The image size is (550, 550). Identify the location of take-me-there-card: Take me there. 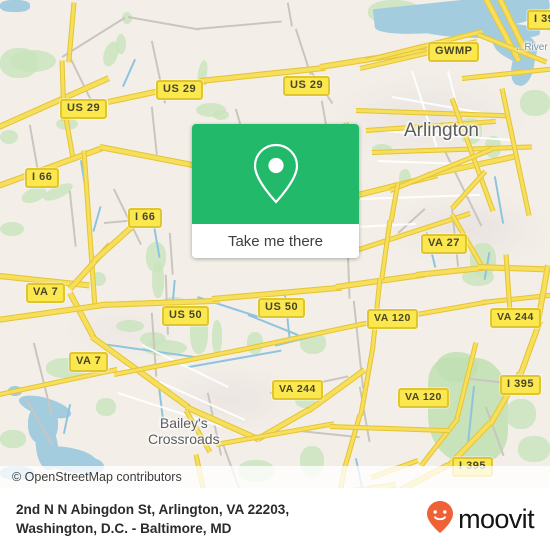
(275, 191).